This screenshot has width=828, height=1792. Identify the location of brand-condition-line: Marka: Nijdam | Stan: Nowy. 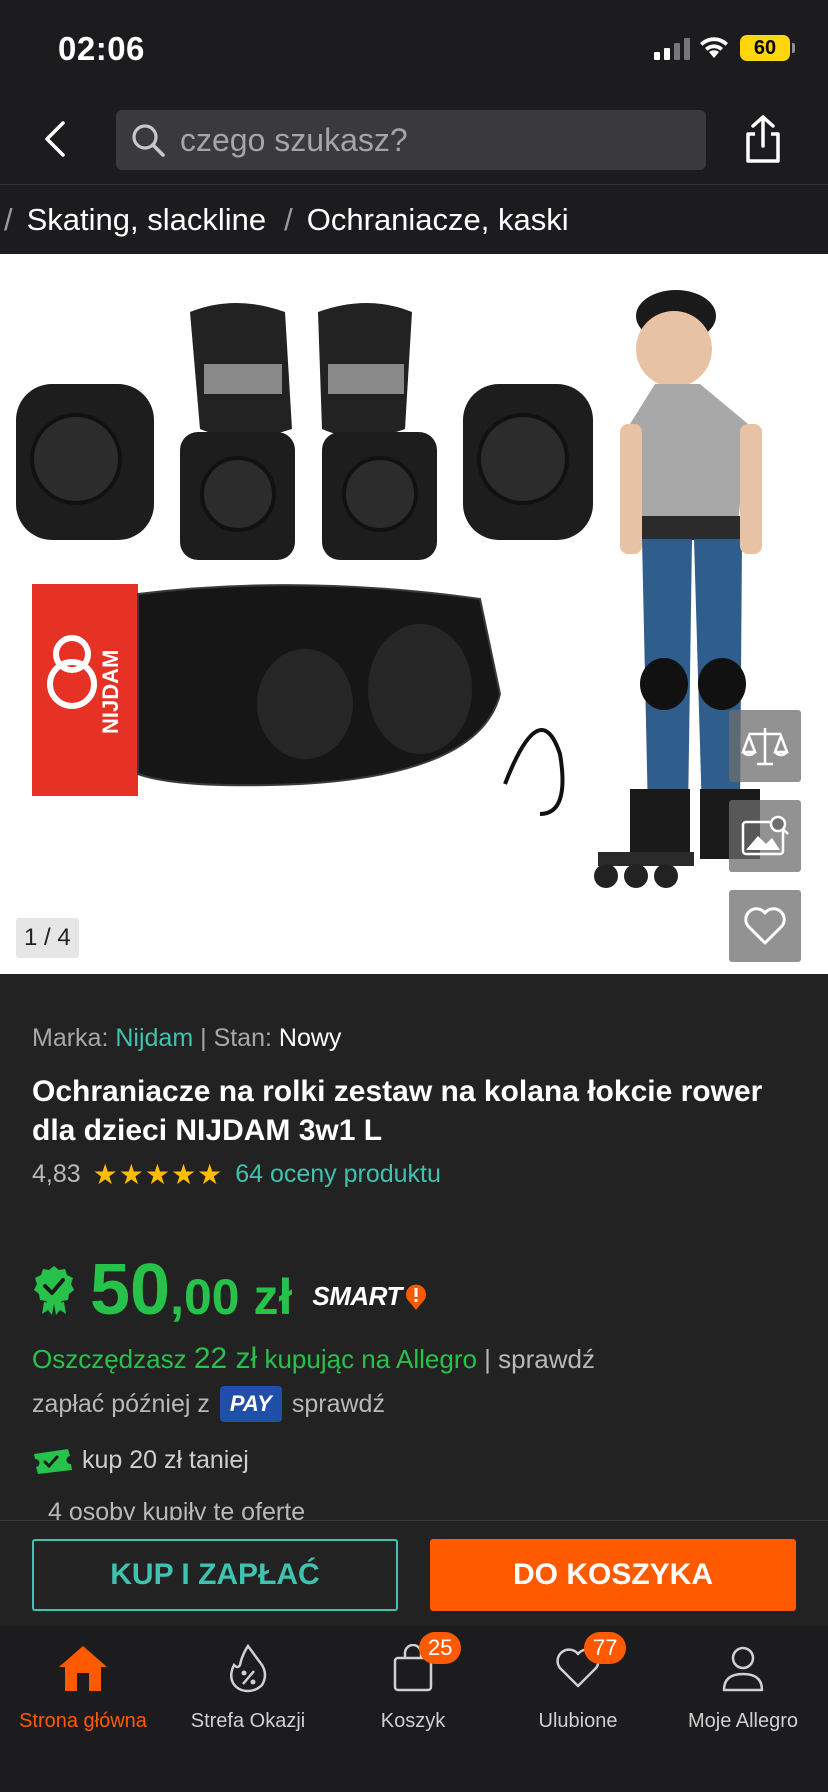
(186, 1038).